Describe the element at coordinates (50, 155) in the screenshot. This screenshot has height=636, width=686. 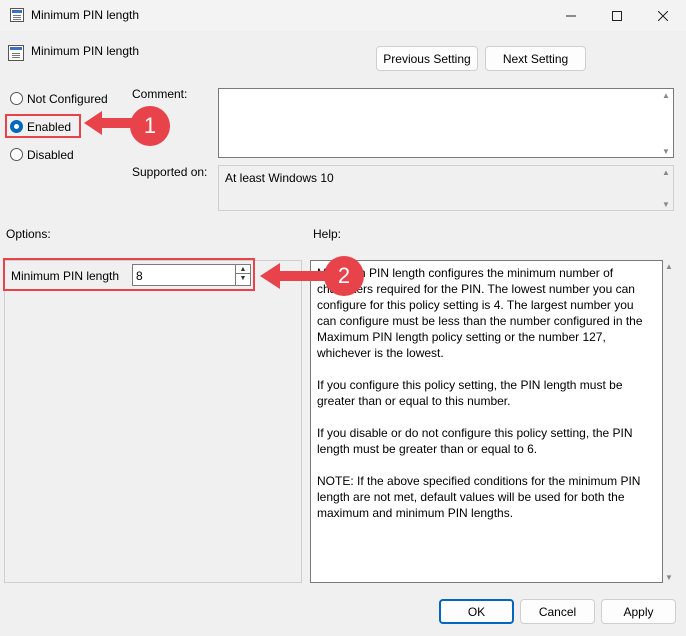
I see `radio-disabled-label: Disabled` at that location.